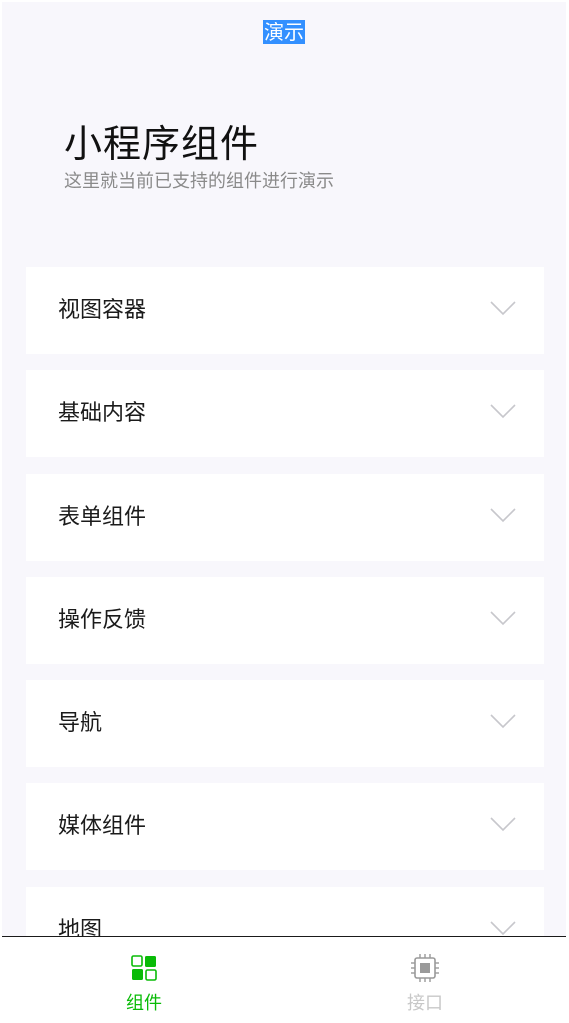 The height and width of the screenshot is (1023, 569). Describe the element at coordinates (285, 620) in the screenshot. I see `kind-item-feedback: 操作反馈` at that location.